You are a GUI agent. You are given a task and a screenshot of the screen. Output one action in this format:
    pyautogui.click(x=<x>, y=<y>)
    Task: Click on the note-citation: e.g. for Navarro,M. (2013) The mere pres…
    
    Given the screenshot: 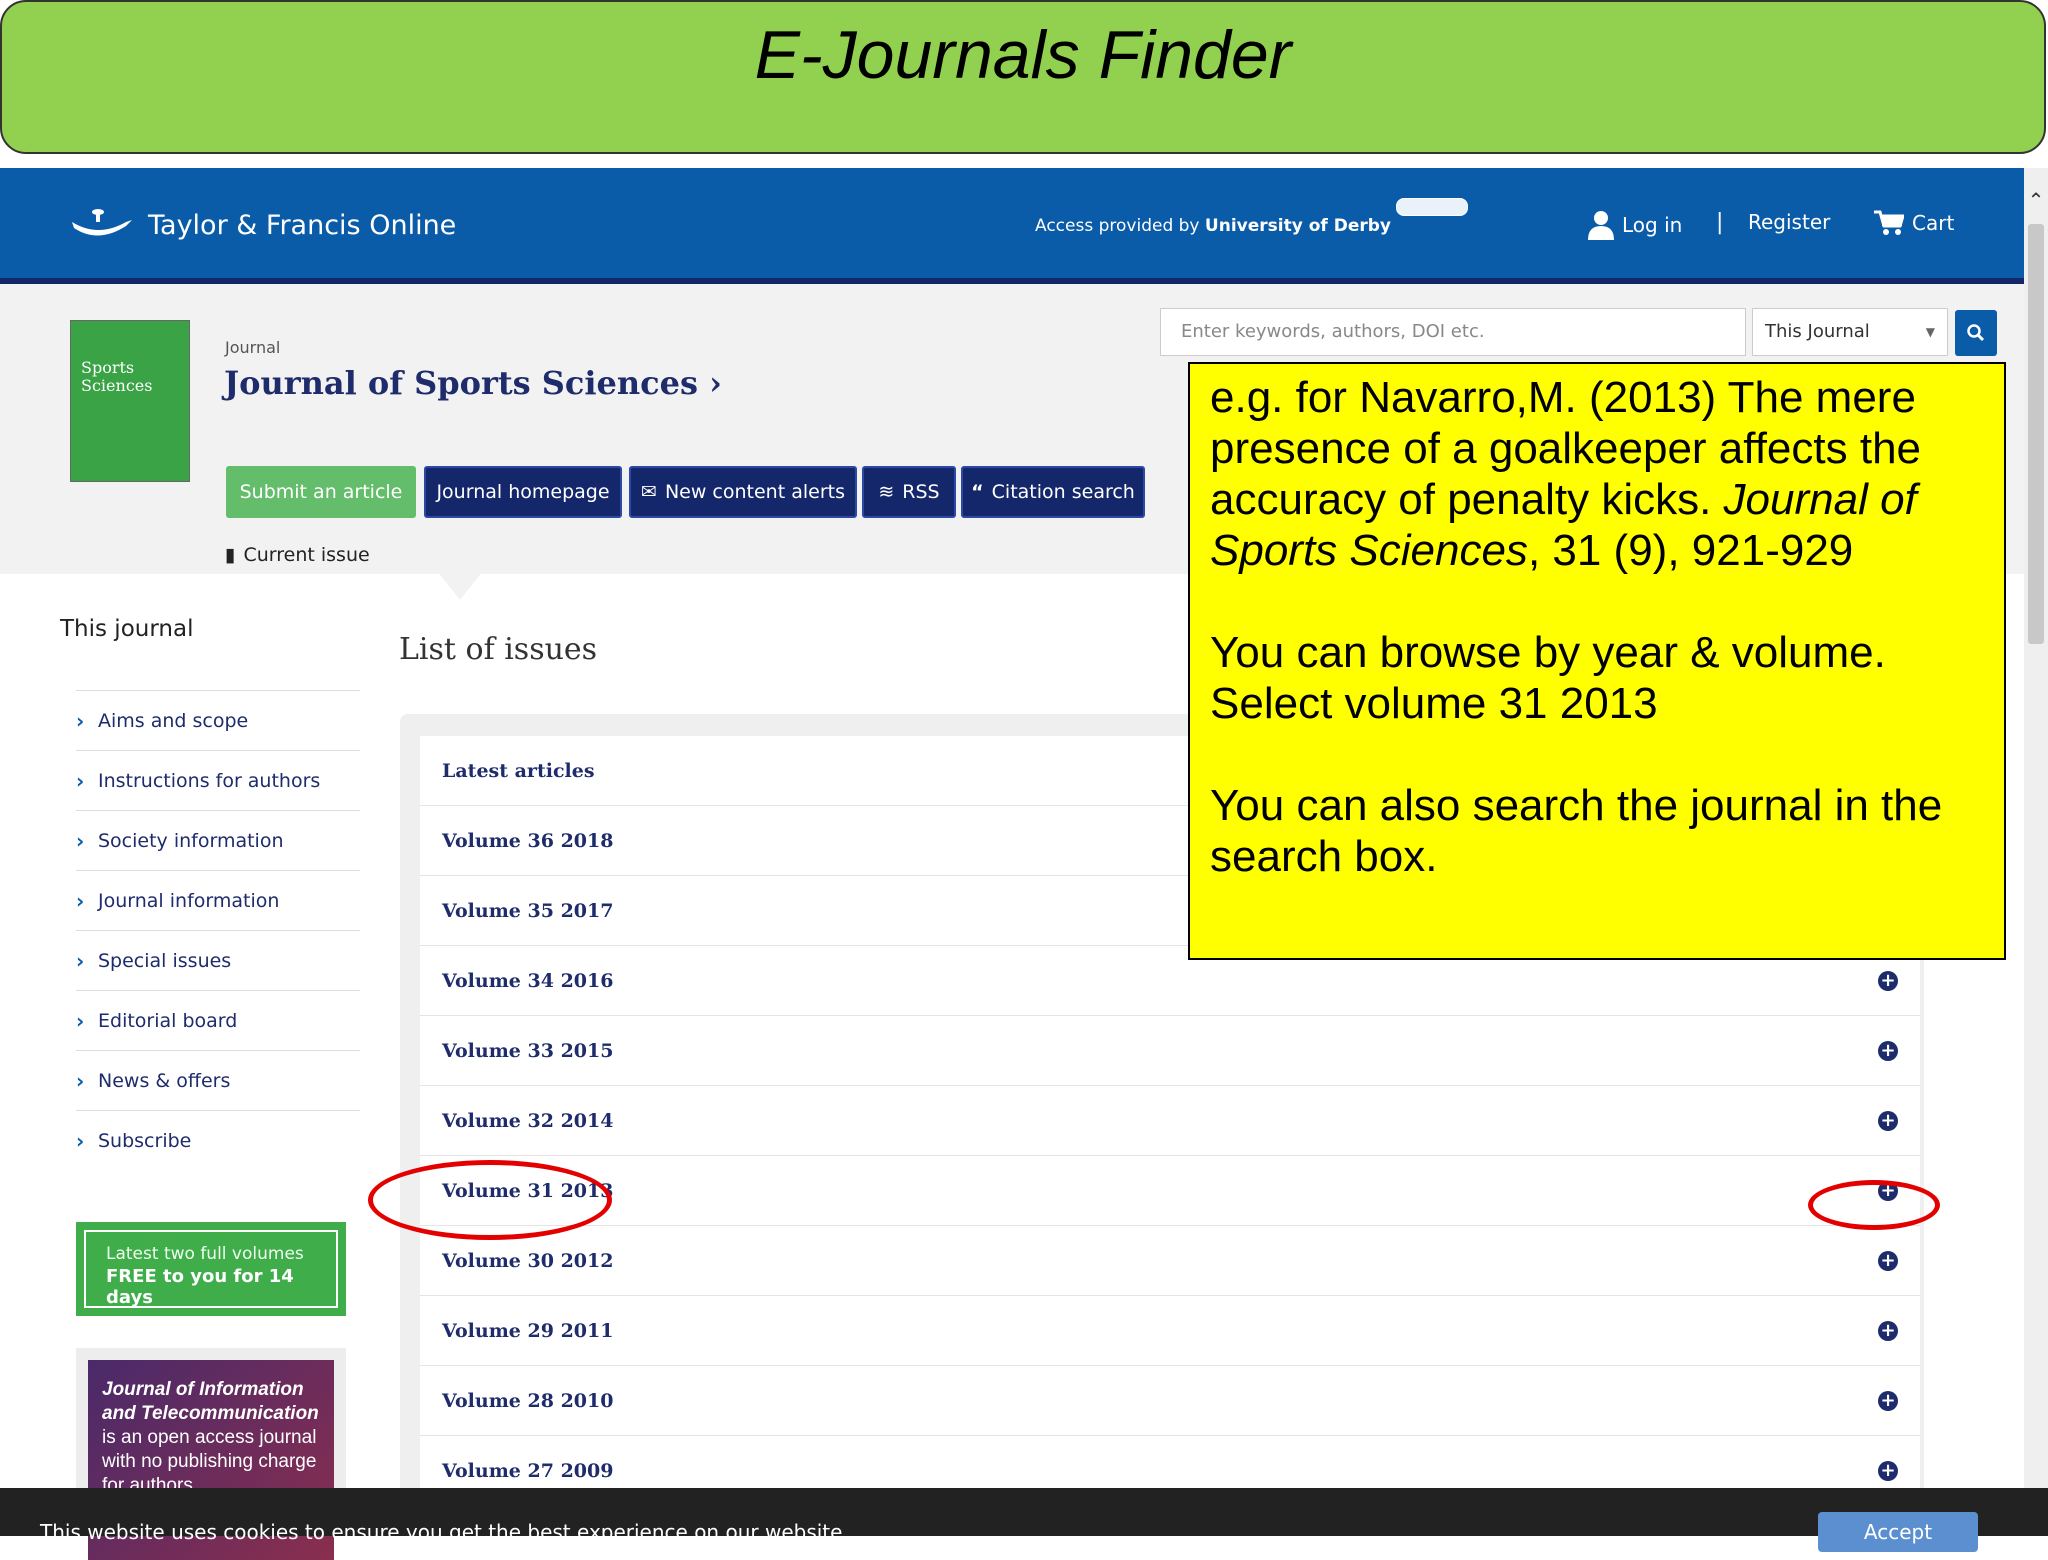 What is the action you would take?
    pyautogui.click(x=1597, y=474)
    